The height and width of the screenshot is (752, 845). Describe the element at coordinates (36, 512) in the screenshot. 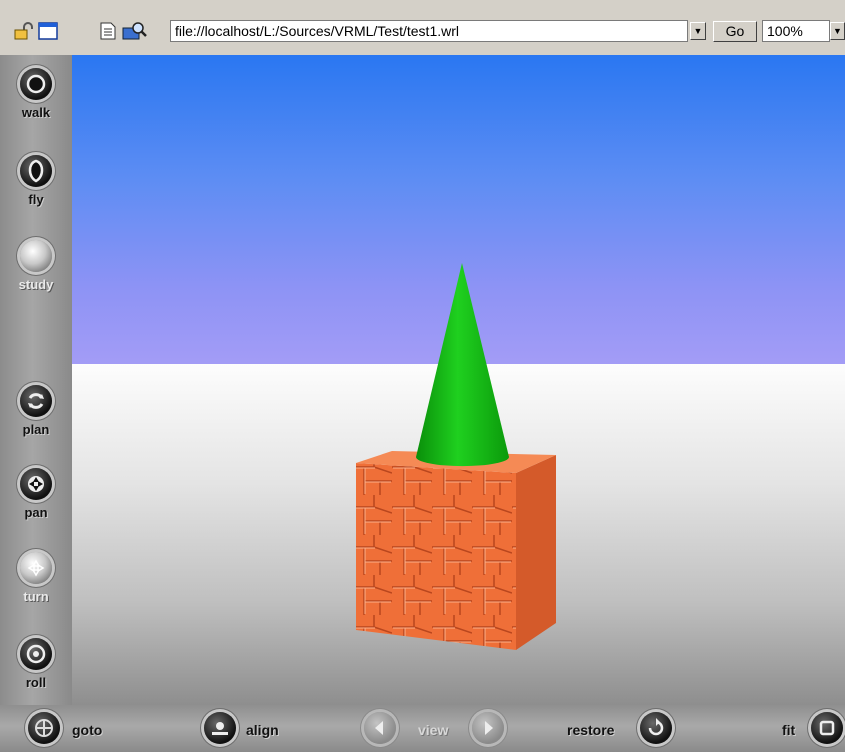

I see `nav-pan-label: pan` at that location.